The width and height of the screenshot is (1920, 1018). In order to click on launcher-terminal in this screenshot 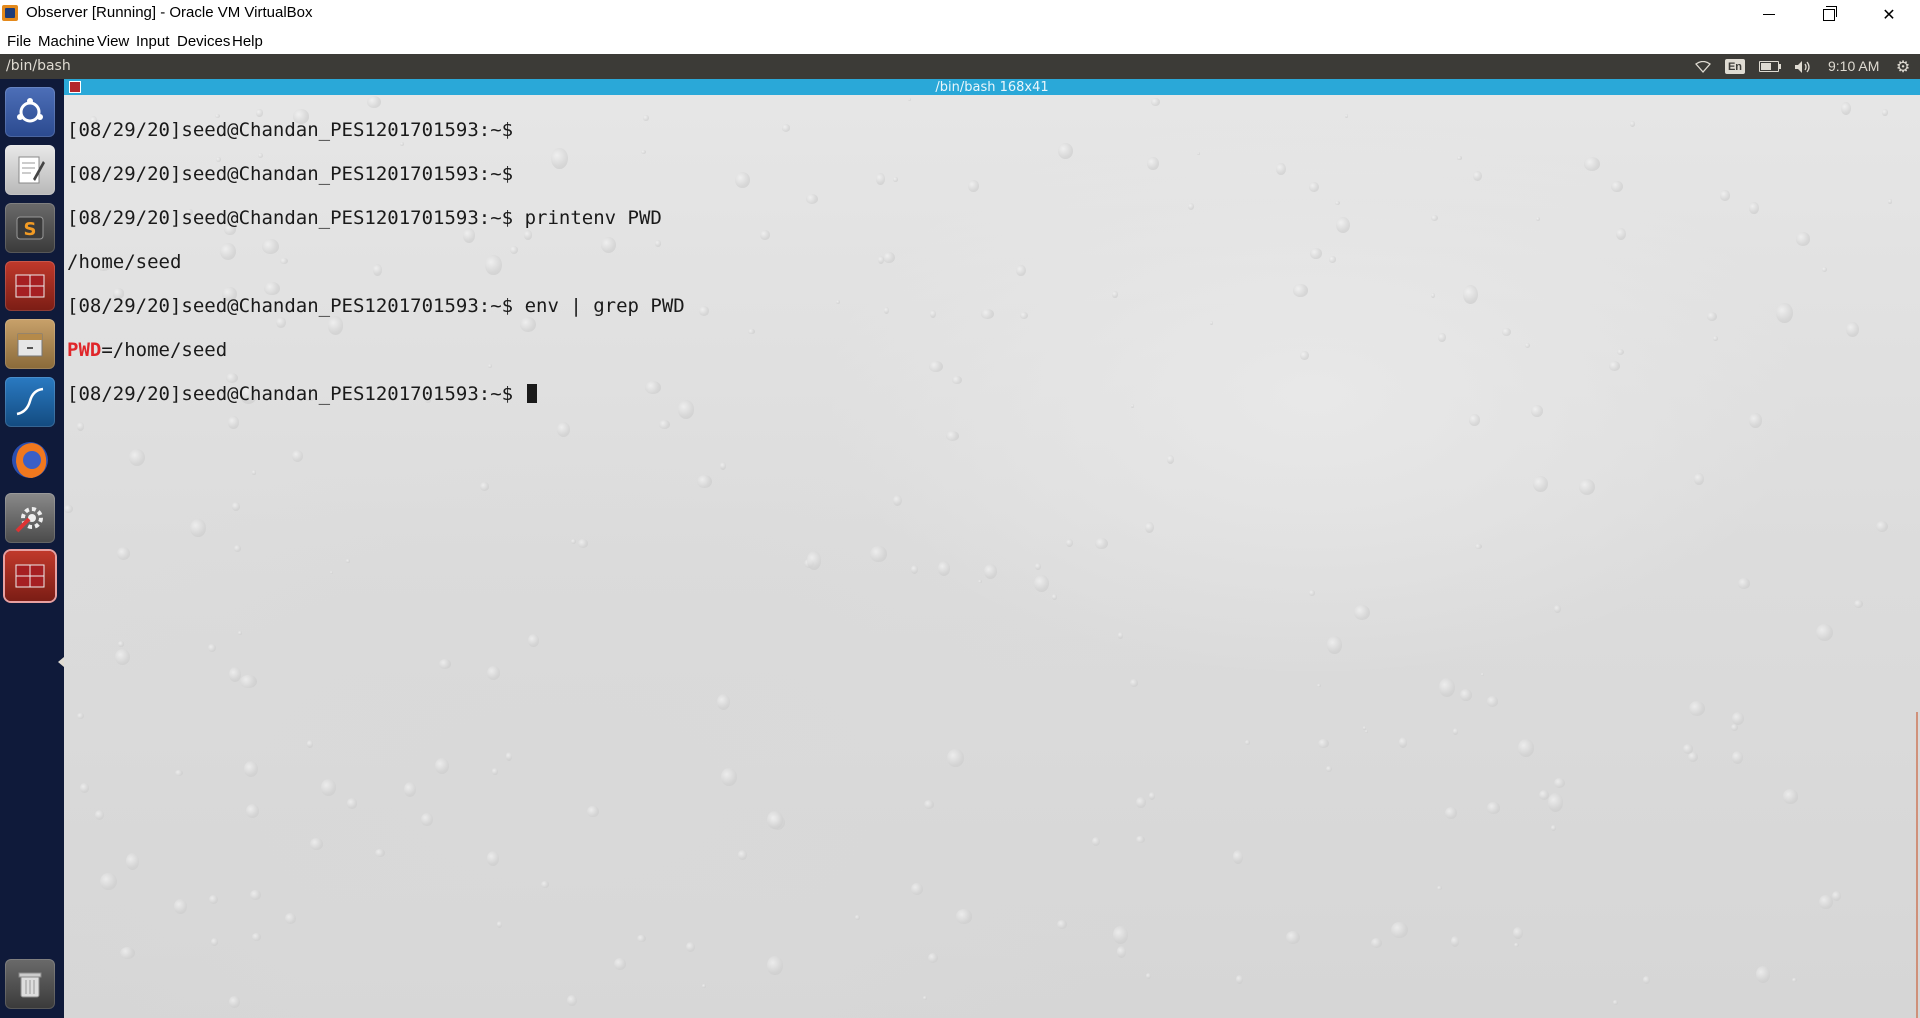, I will do `click(30, 286)`.